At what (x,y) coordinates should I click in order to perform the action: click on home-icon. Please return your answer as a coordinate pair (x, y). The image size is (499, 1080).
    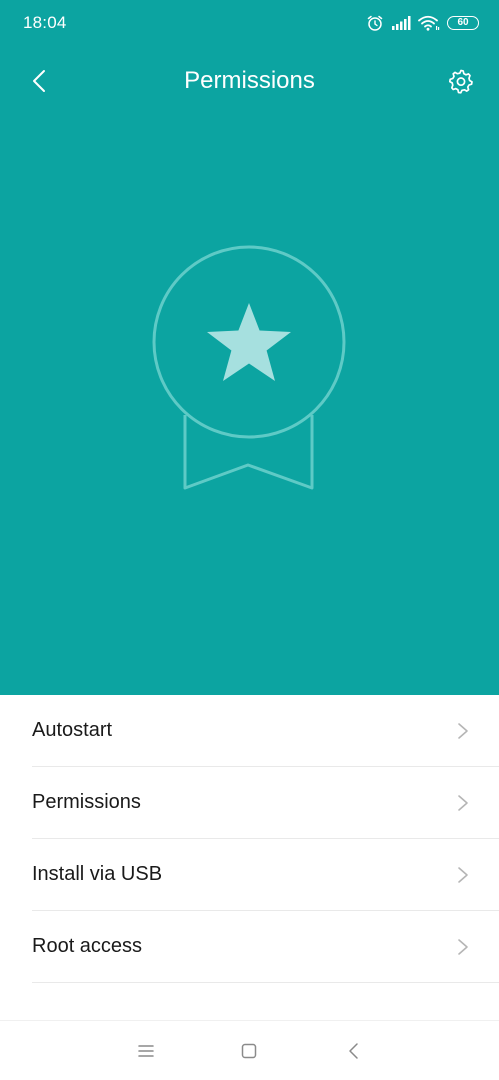
    Looking at the image, I should click on (249, 1051).